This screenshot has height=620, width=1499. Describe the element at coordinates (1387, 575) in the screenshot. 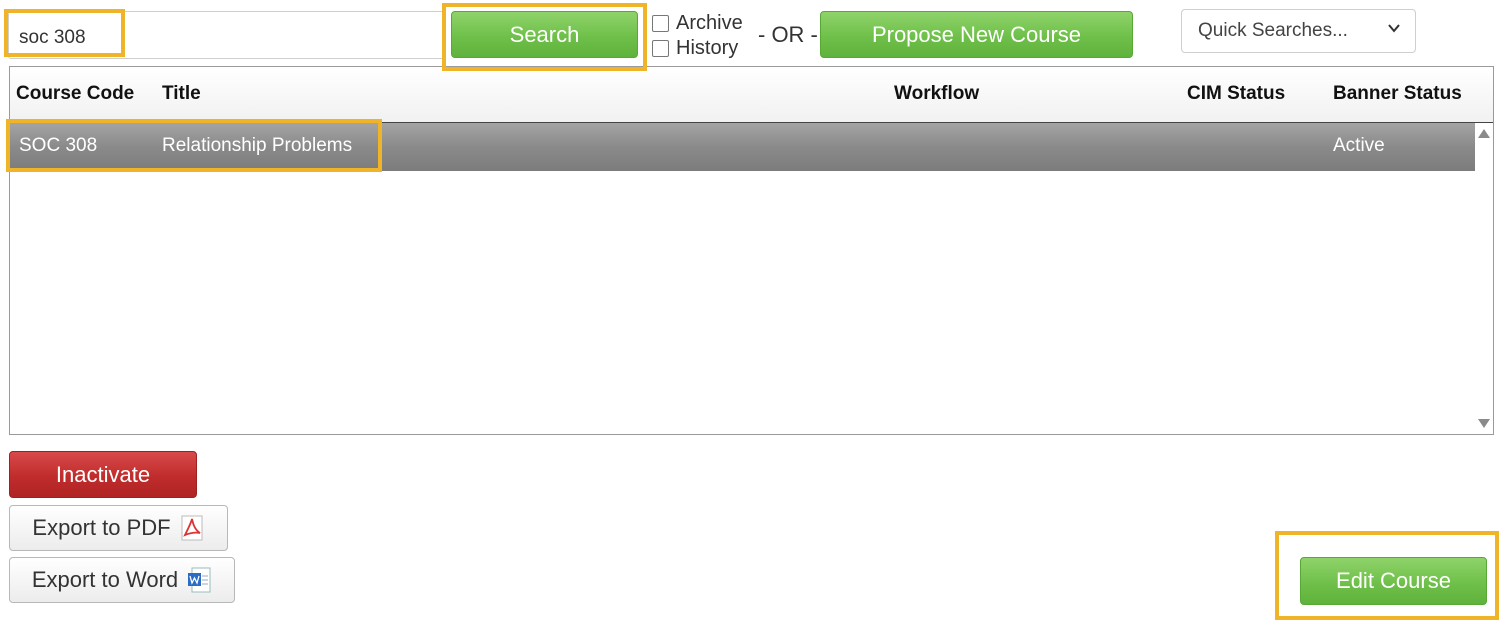

I see `highlight-edit-course-button` at that location.